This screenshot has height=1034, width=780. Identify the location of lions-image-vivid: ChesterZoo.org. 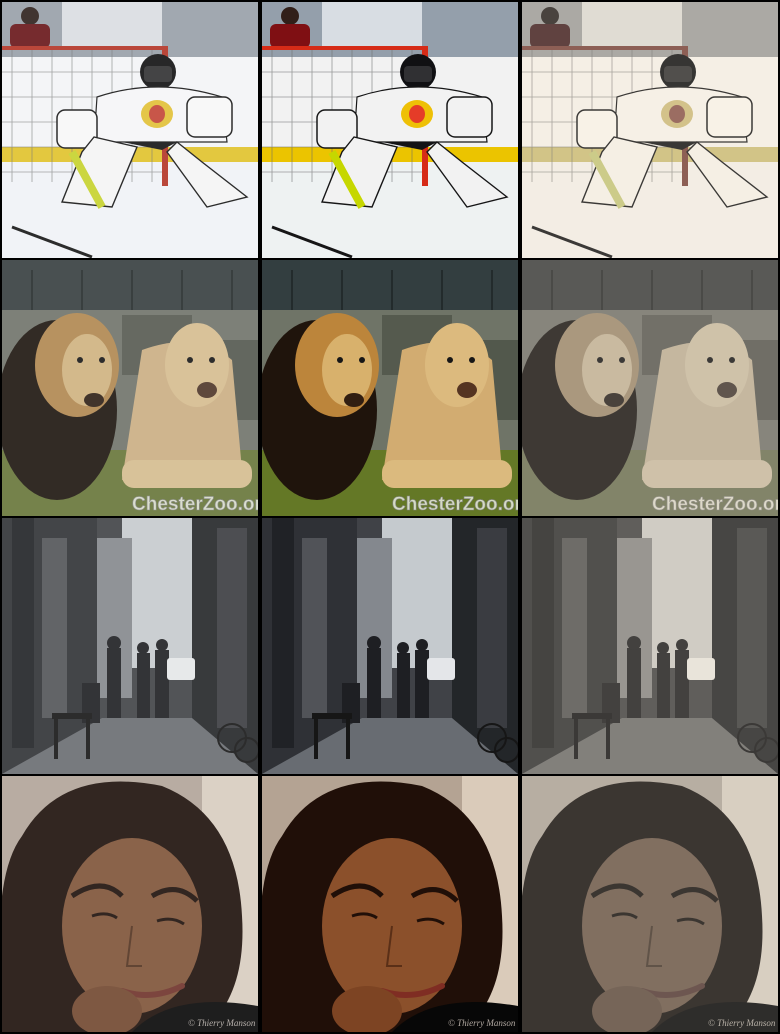
(390, 388).